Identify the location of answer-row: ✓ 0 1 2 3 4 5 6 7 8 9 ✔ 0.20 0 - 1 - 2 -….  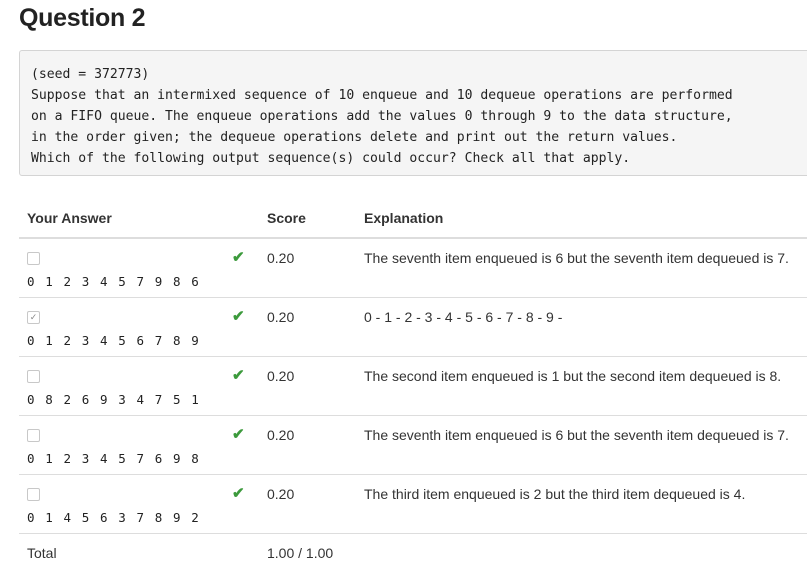
(413, 327).